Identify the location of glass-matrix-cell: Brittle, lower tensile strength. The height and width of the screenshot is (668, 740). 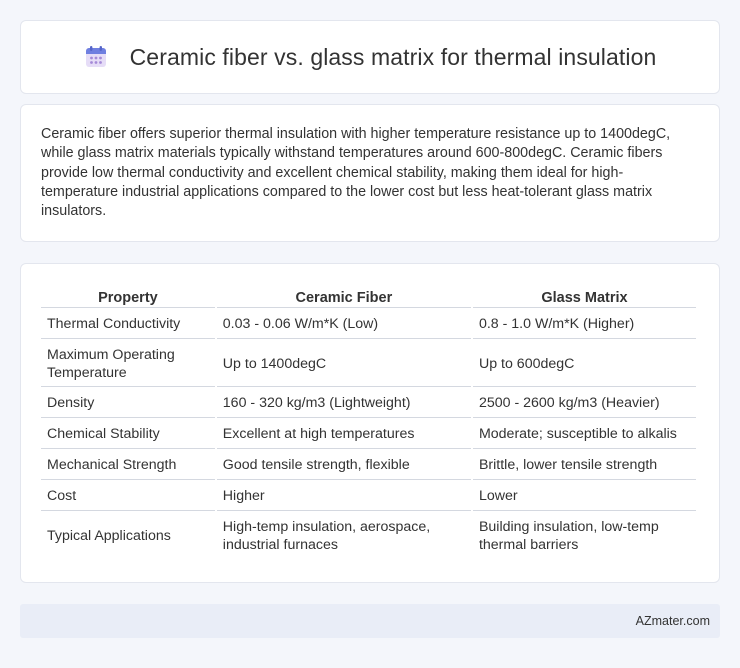
(584, 465).